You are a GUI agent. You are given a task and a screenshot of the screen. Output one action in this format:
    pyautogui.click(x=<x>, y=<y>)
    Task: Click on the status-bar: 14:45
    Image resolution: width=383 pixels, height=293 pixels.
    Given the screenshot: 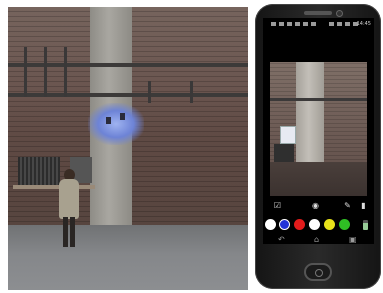 What is the action you would take?
    pyautogui.click(x=318, y=25)
    